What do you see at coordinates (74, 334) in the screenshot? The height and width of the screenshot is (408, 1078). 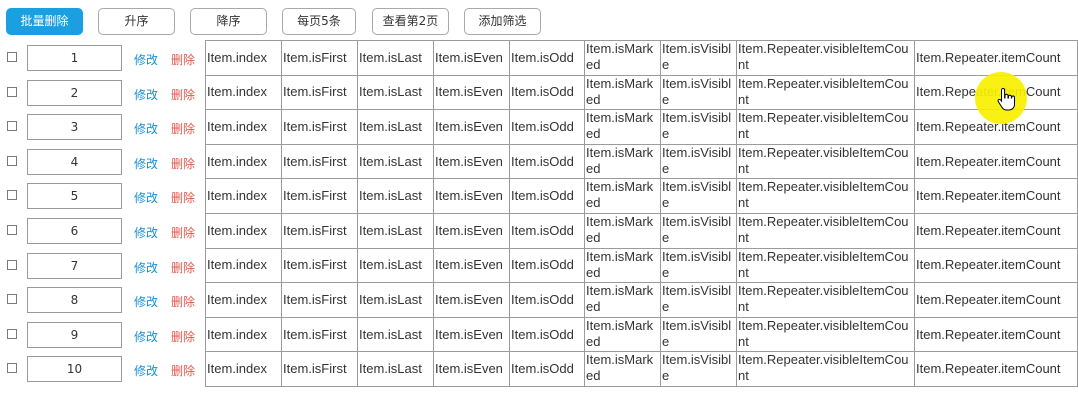 I see `row-number-field: 9` at bounding box center [74, 334].